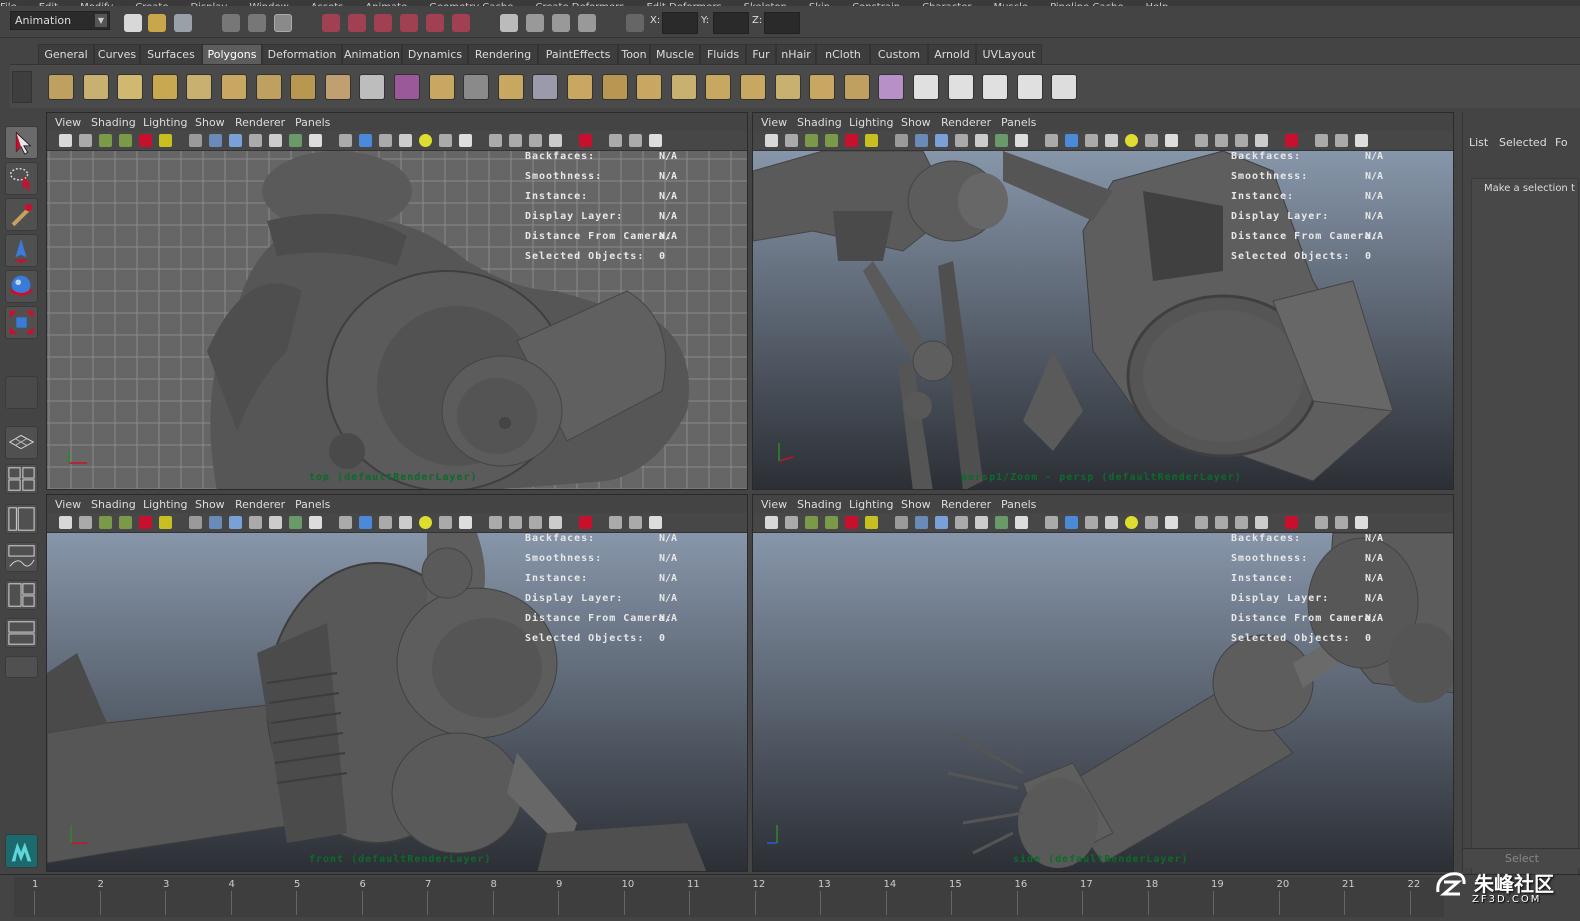 The width and height of the screenshot is (1580, 921). Describe the element at coordinates (234, 87) in the screenshot. I see `poly-torus-icon` at that location.